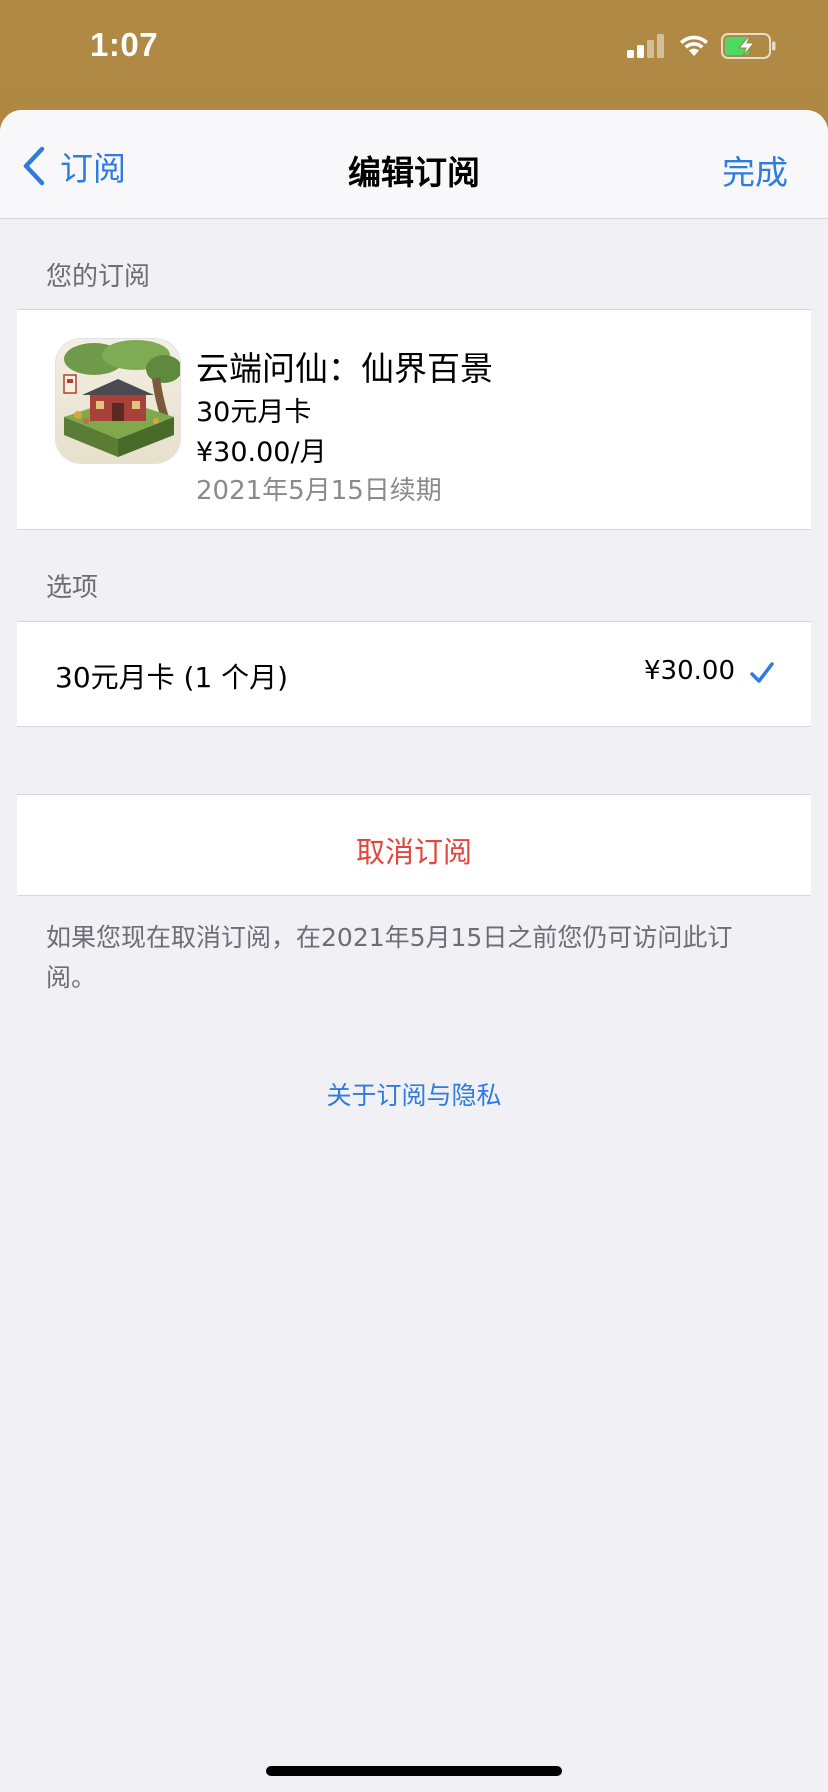  I want to click on battery-charging-icon, so click(748, 46).